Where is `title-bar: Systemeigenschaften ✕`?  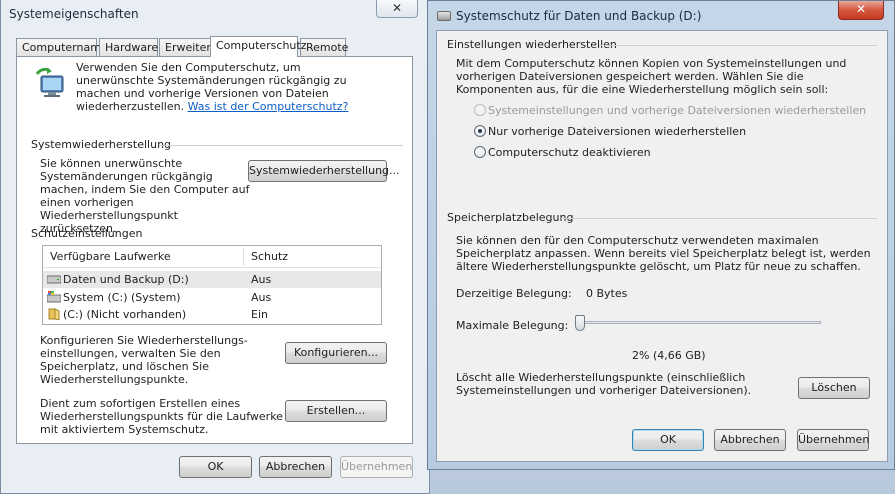 title-bar: Systemeigenschaften ✕ is located at coordinates (215, 14).